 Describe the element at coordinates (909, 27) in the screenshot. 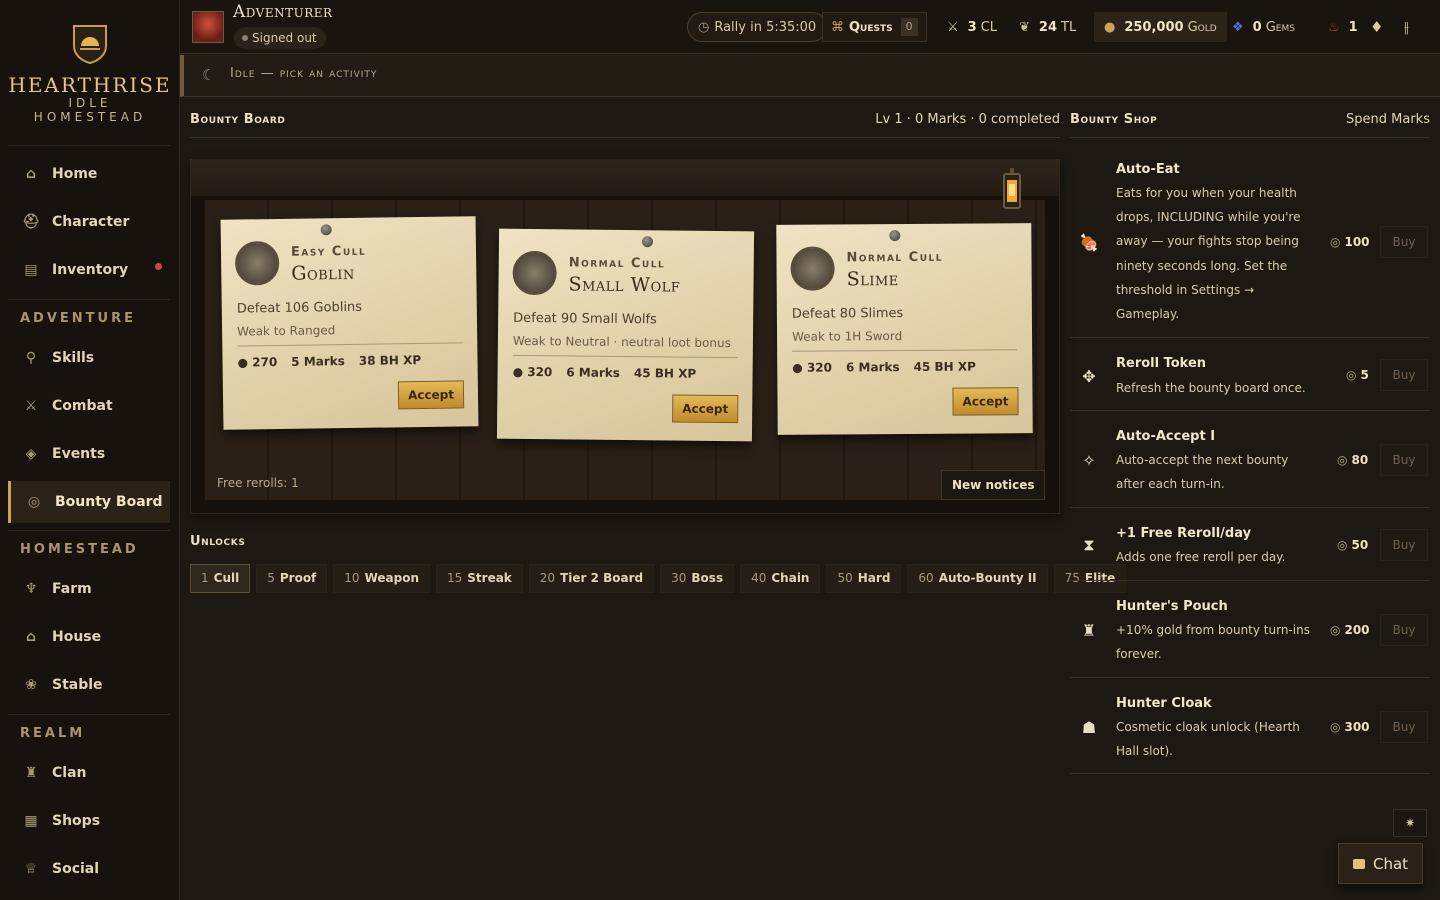

I see `quests-count: 0` at that location.